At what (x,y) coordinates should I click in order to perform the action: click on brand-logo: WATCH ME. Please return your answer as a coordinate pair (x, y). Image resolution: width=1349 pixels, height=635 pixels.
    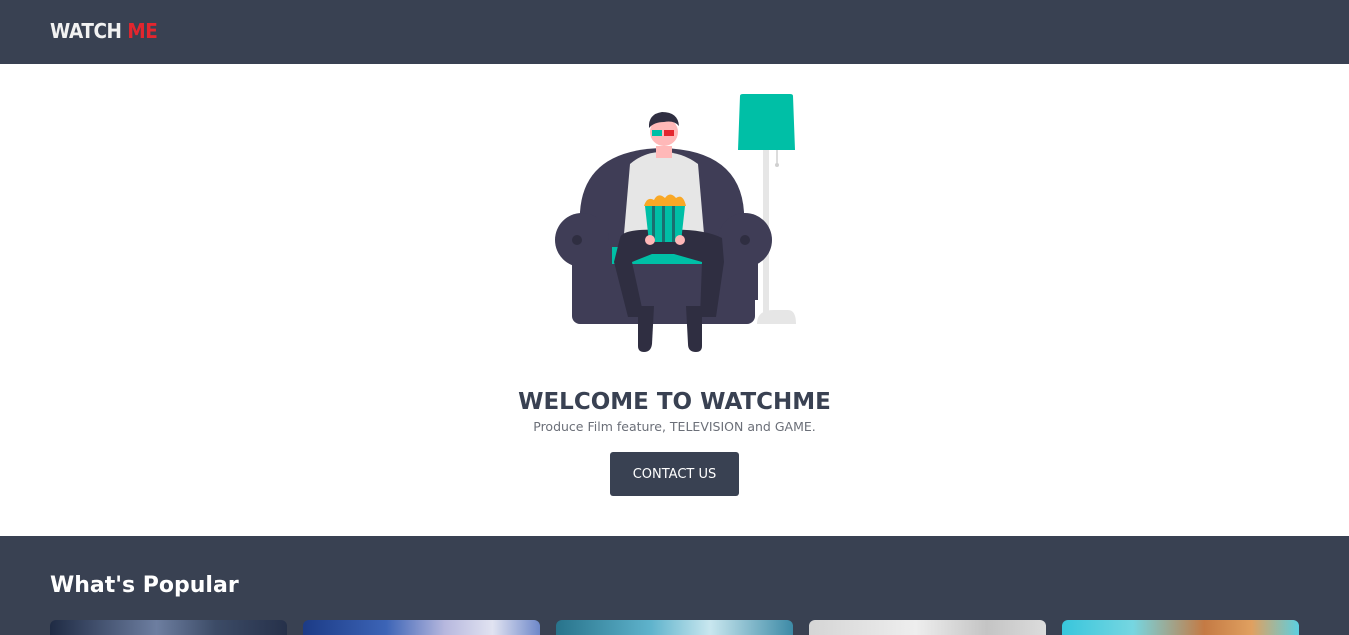
    Looking at the image, I should click on (104, 31).